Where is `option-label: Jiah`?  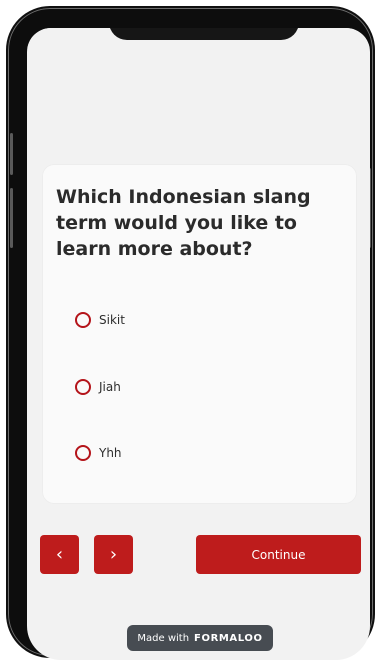
option-label: Jiah is located at coordinates (110, 387).